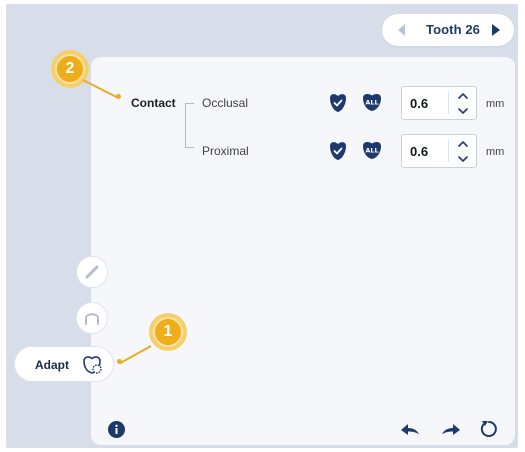 This screenshot has width=525, height=452. Describe the element at coordinates (153, 103) in the screenshot. I see `contact-title: Contact` at that location.